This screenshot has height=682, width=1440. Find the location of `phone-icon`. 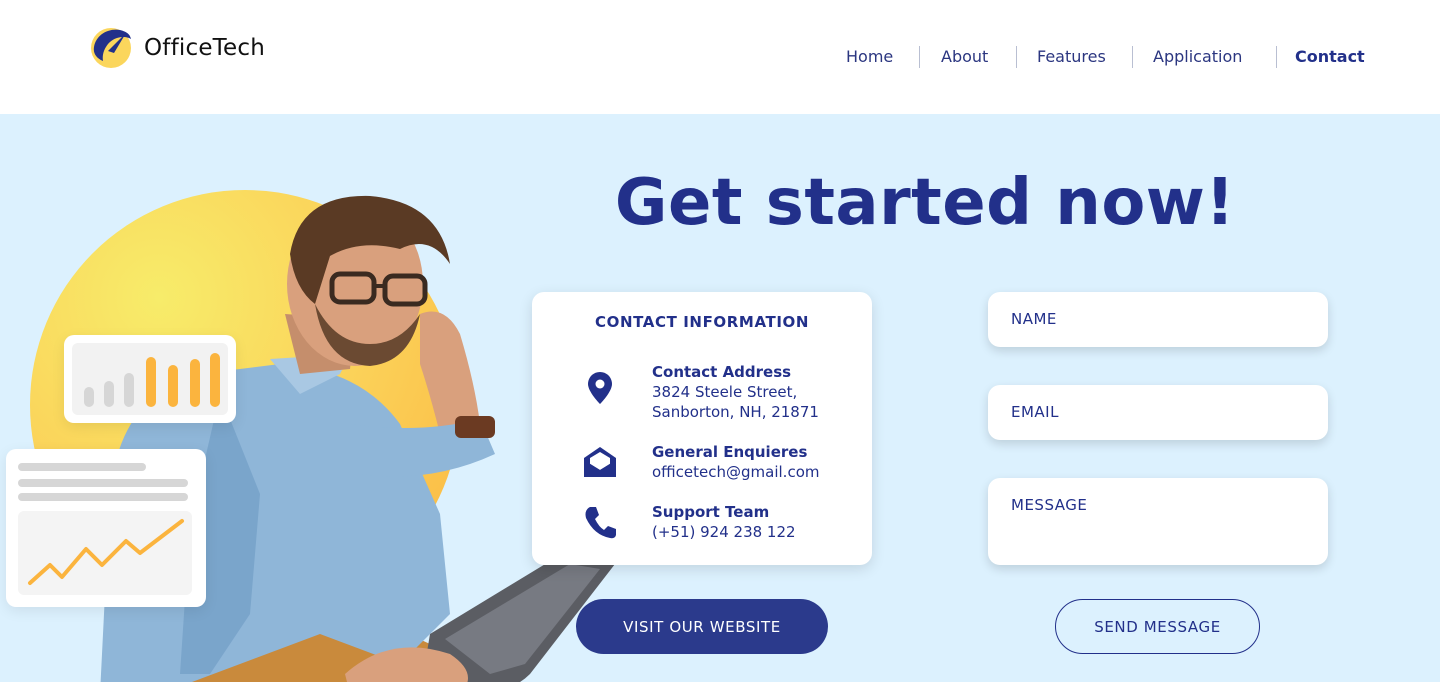

phone-icon is located at coordinates (600, 523).